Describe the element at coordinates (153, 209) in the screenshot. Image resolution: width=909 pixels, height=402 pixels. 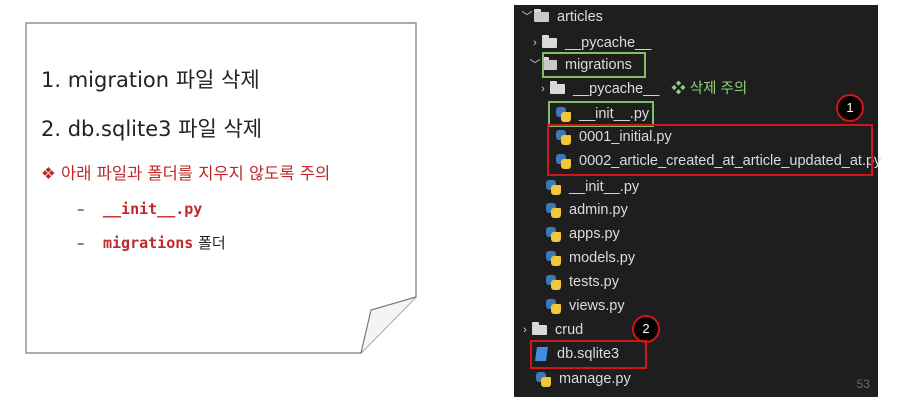
I see `code-init: __init__.py` at that location.